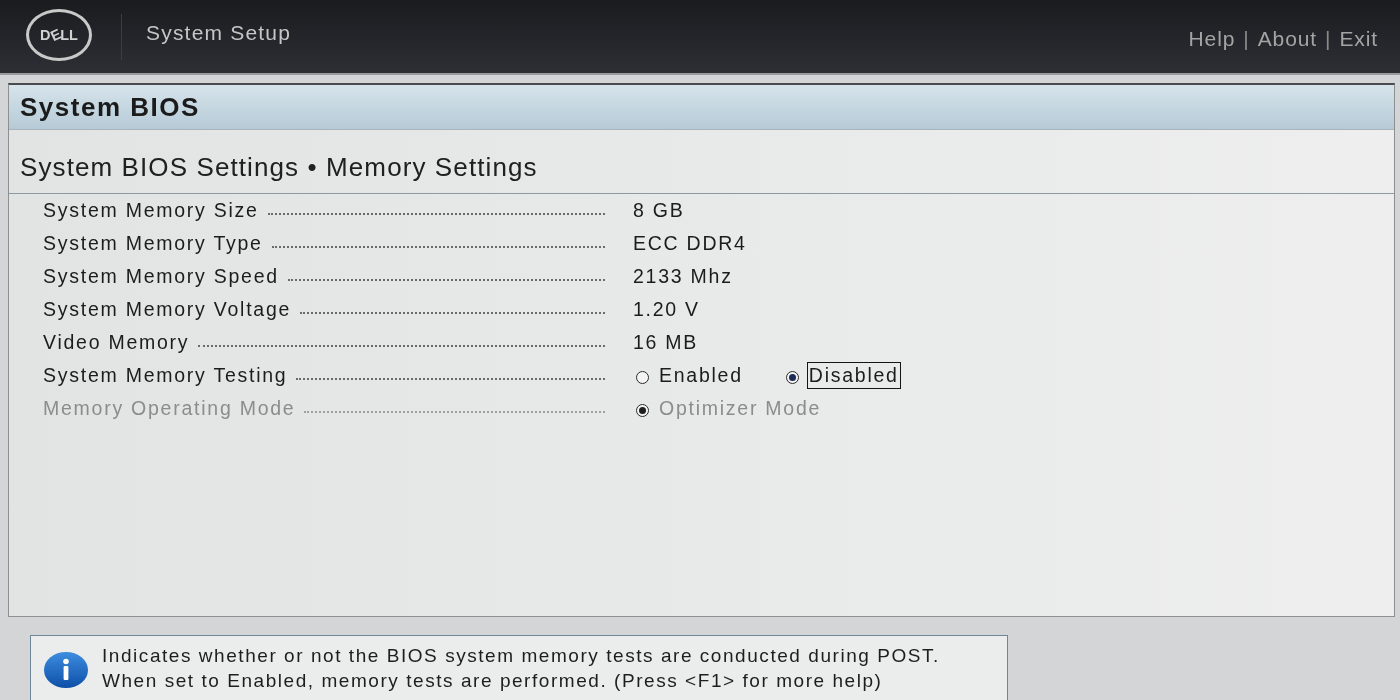 The height and width of the screenshot is (700, 1400). I want to click on page-heading: System BIOS Settings • Memory Settings, so click(701, 162).